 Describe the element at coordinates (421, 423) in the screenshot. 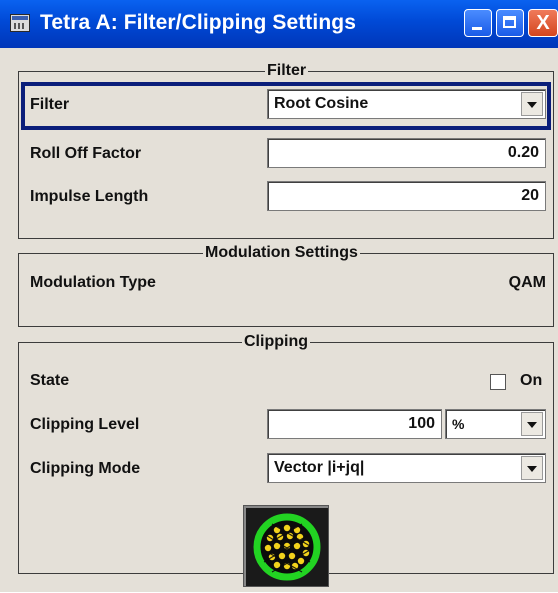

I see `clipping-level-value: 100` at that location.